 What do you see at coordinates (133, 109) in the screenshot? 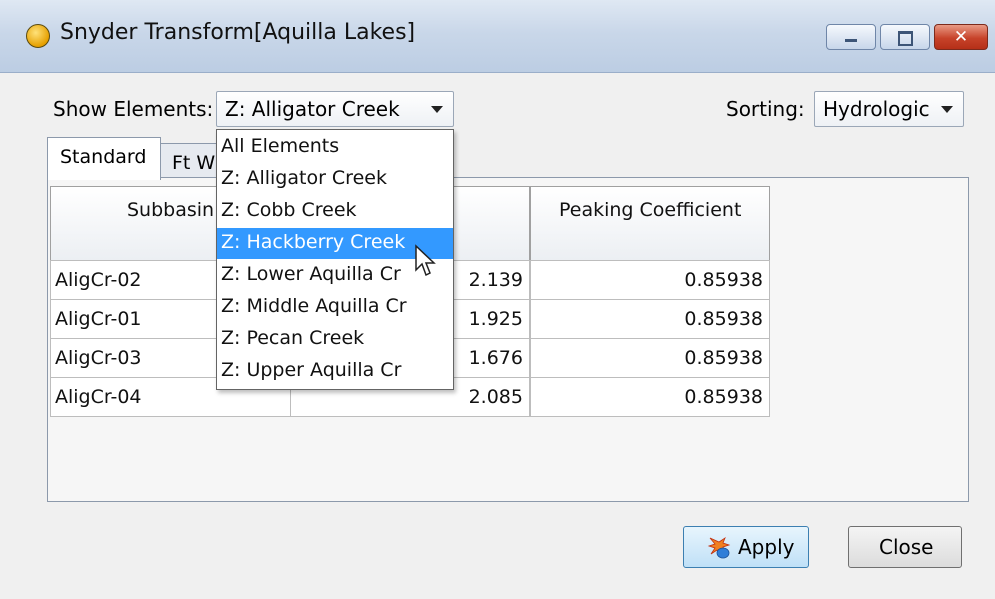
I see `show-elements-label: Show Elements:` at bounding box center [133, 109].